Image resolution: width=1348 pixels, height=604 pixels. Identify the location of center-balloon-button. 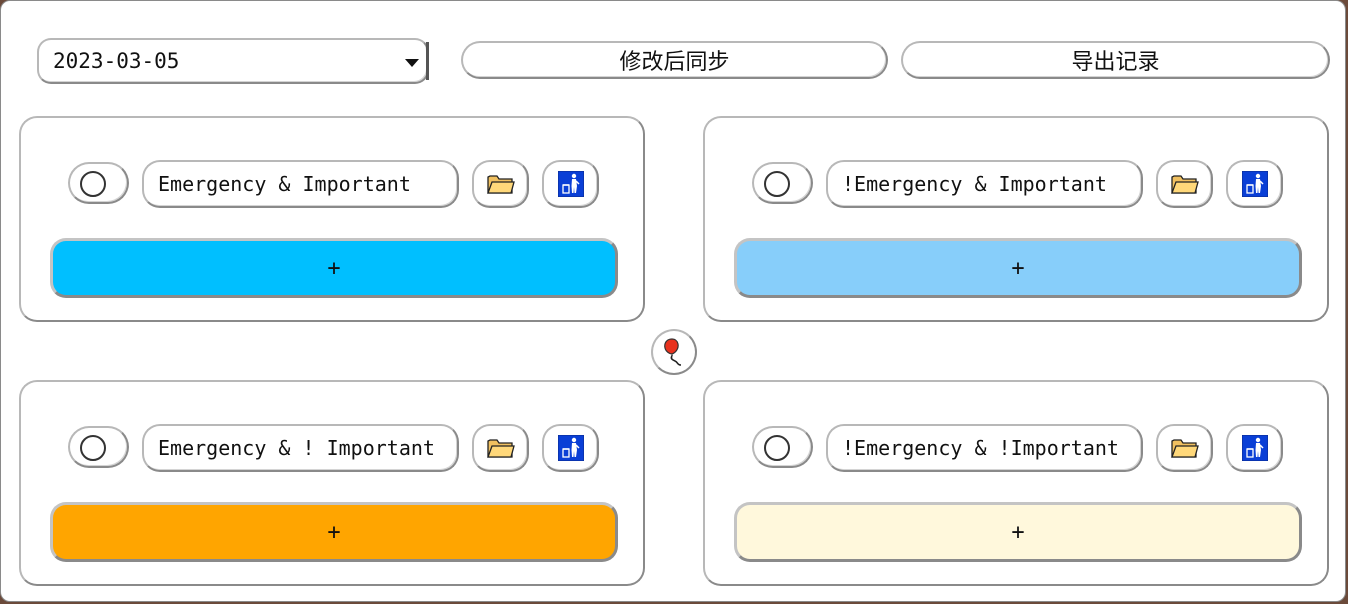
(674, 352).